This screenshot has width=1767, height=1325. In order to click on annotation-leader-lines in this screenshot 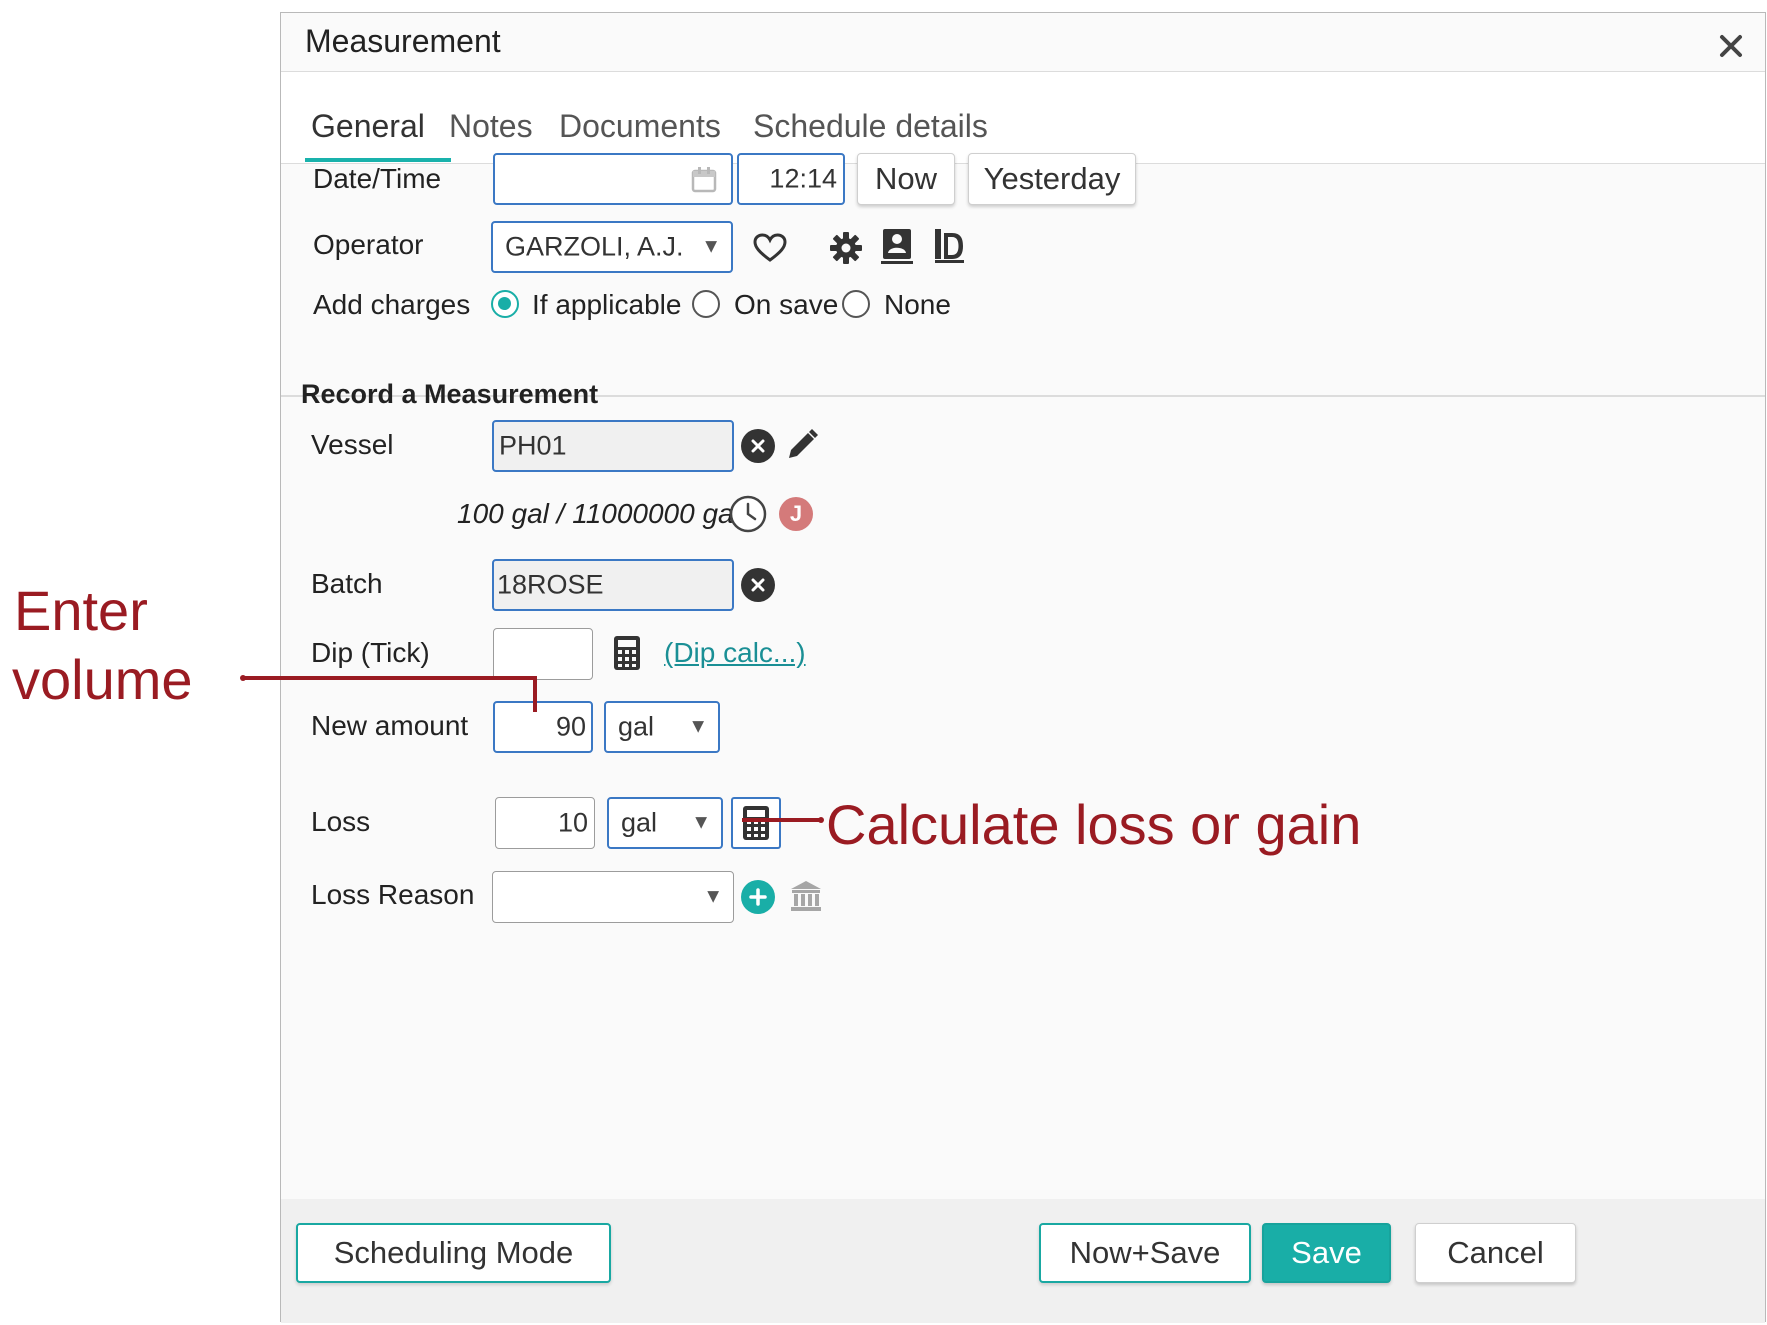, I will do `click(532, 749)`.